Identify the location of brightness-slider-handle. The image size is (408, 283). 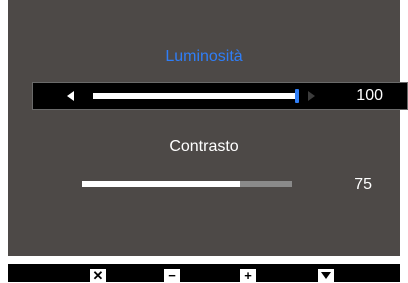
(297, 96).